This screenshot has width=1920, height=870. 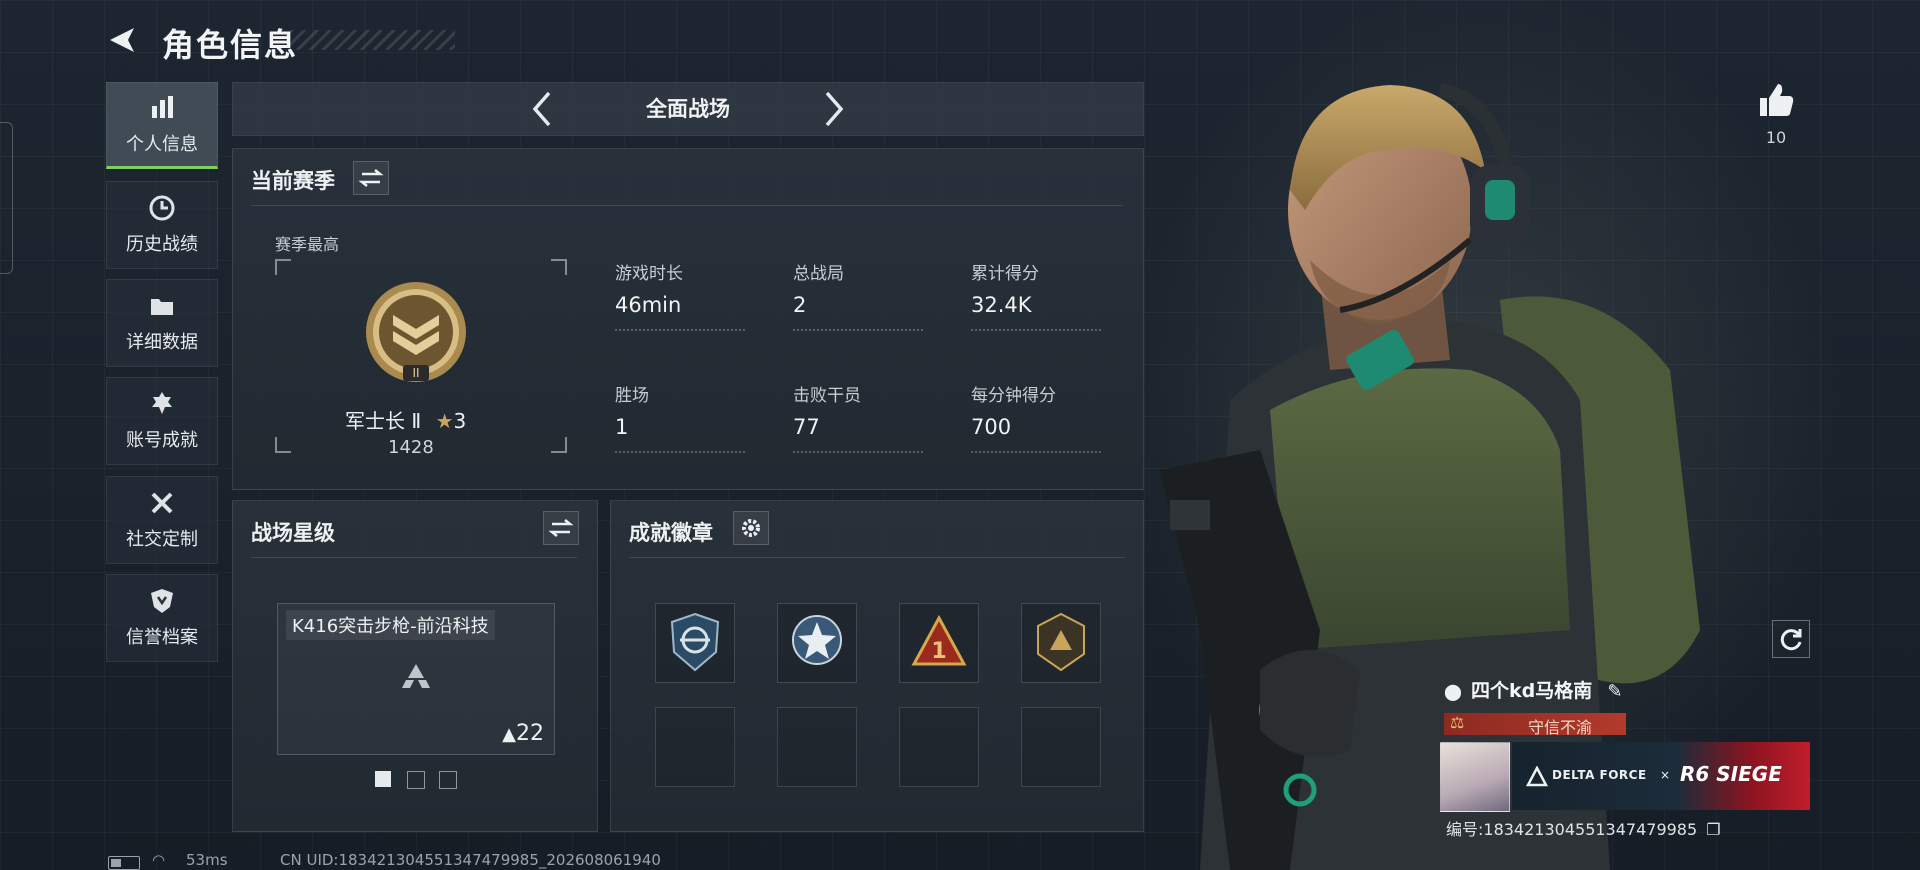 I want to click on sidebar-item-history: 历史战绩, so click(x=162, y=225).